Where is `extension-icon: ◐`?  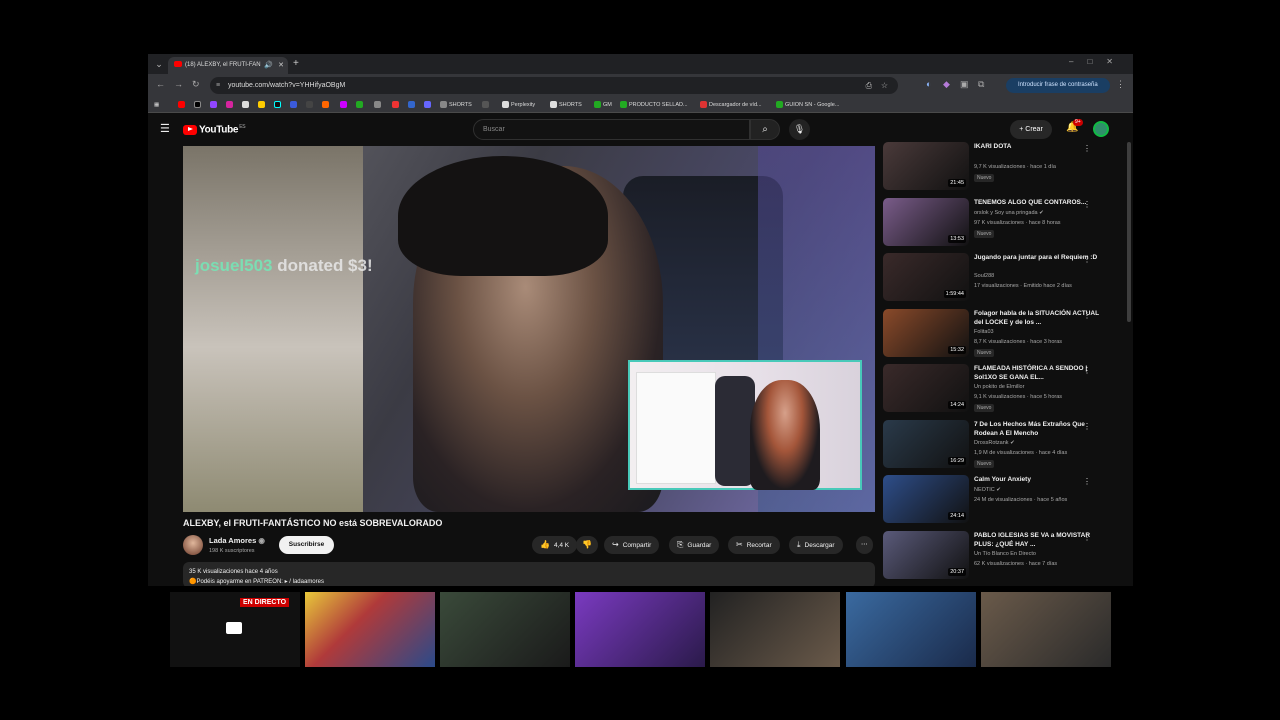
extension-icon: ◐ is located at coordinates (928, 84).